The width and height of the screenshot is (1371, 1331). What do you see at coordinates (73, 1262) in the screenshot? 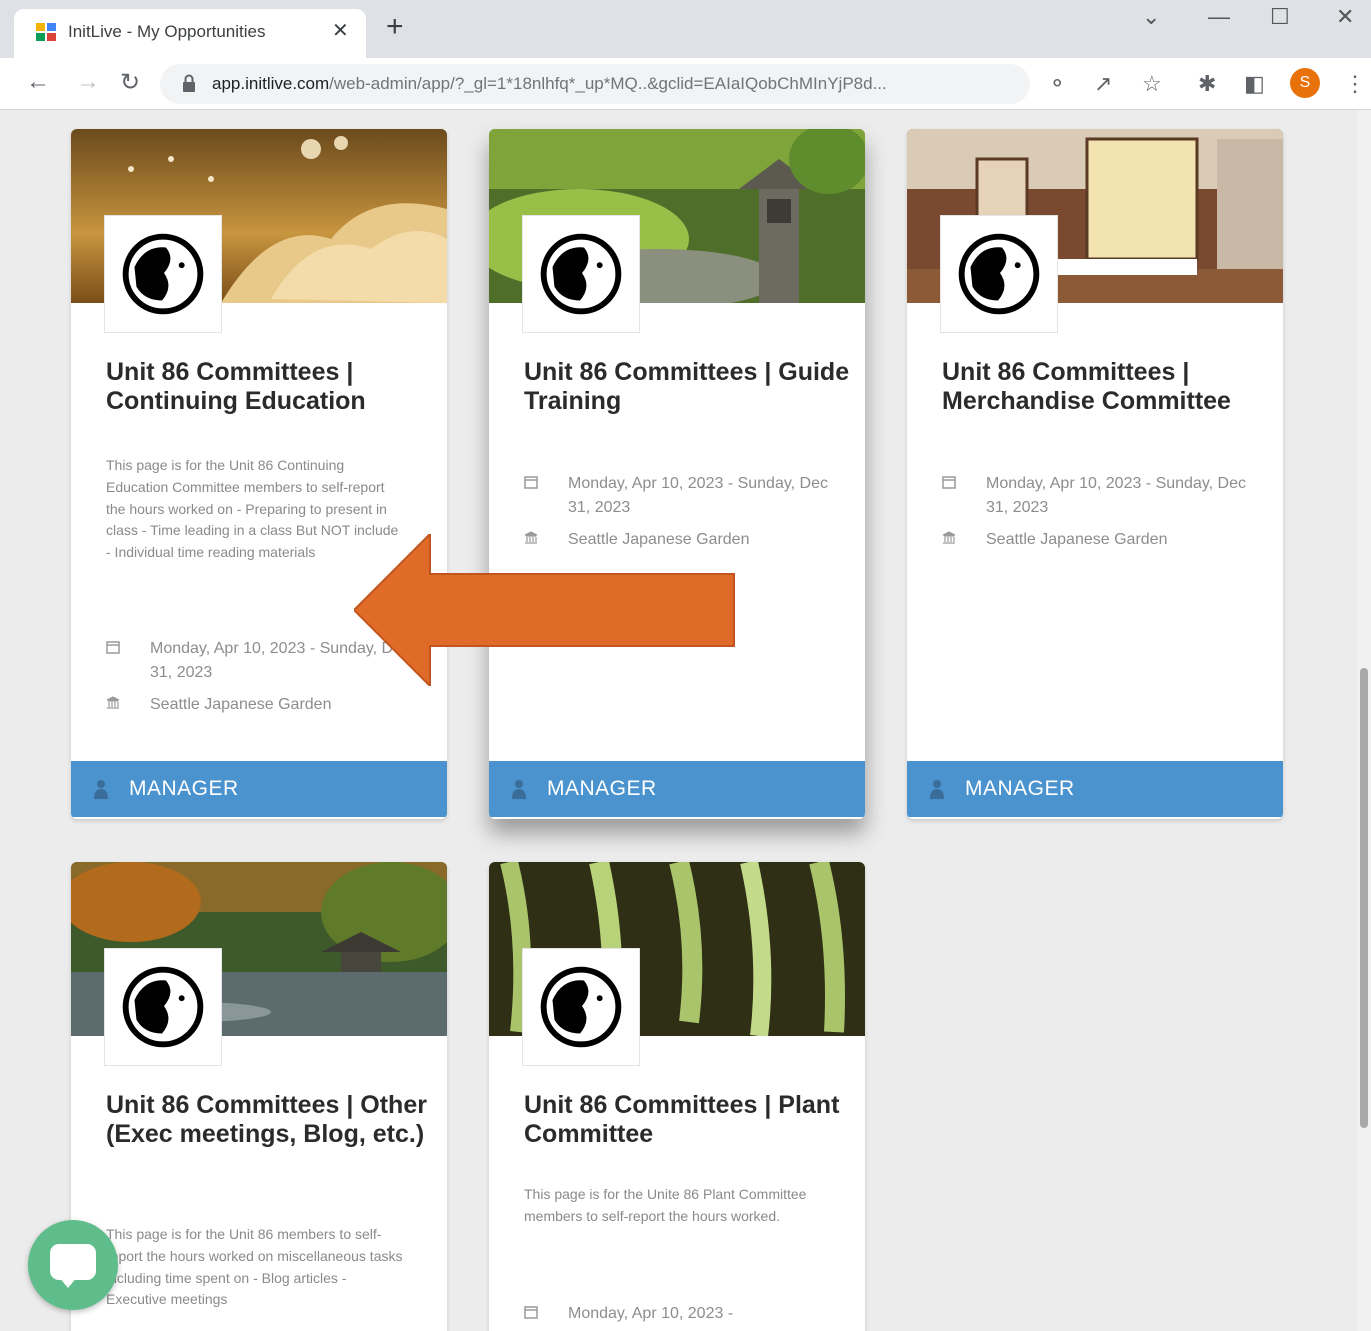
I see `chat-icon` at bounding box center [73, 1262].